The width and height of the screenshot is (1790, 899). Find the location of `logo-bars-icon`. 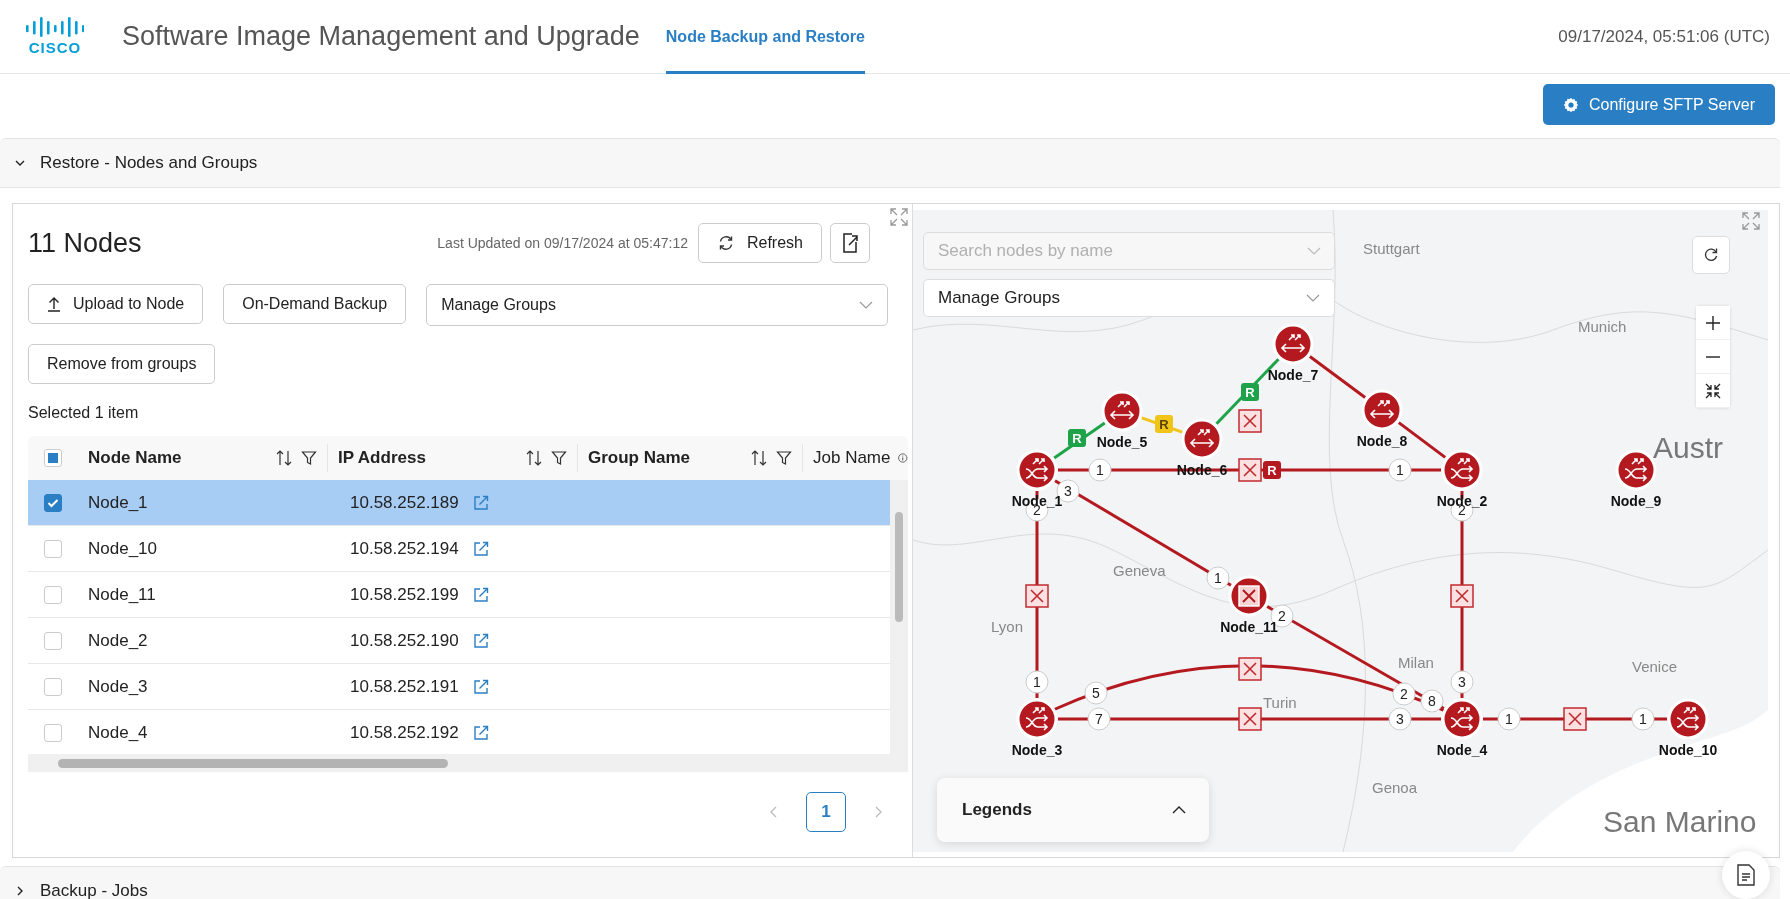

logo-bars-icon is located at coordinates (55, 27).